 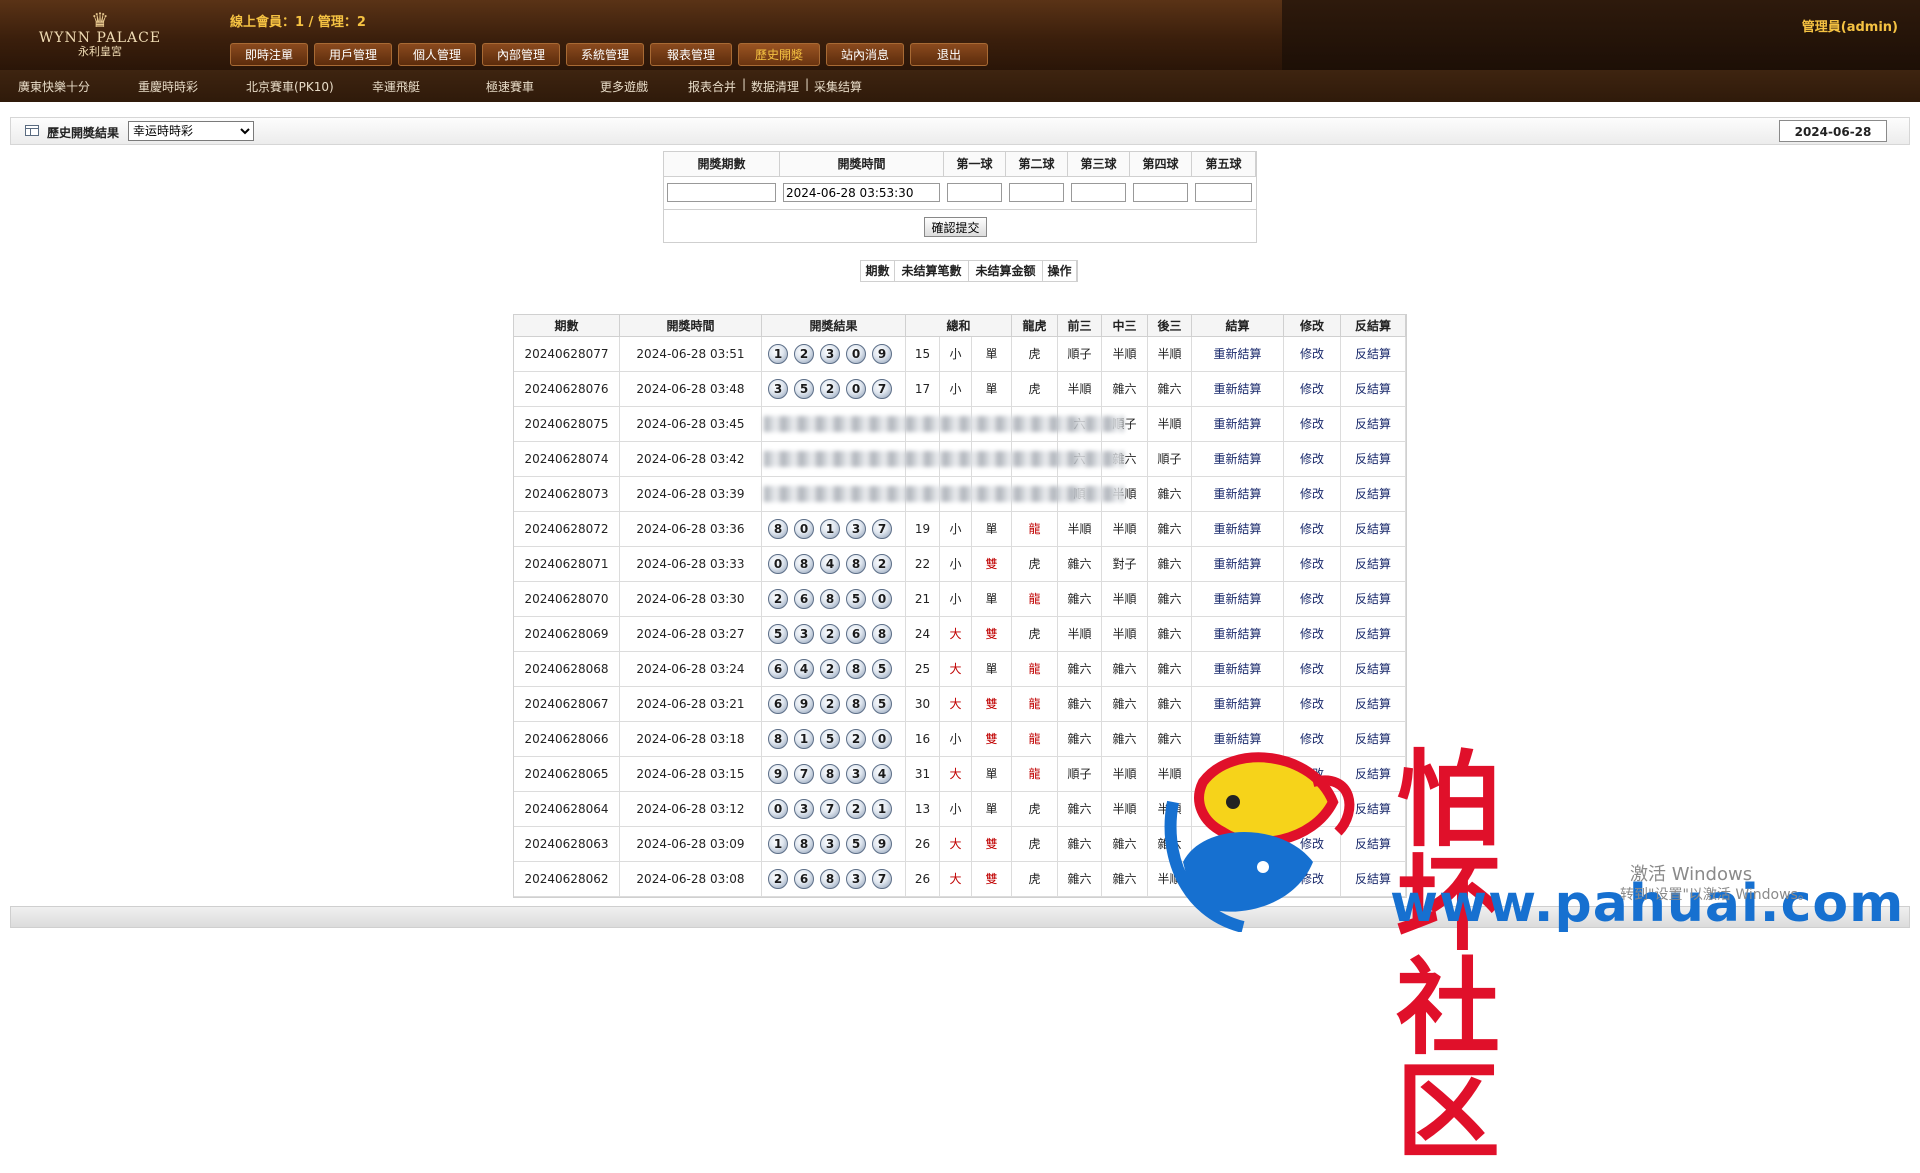 I want to click on cell-time: 2024-06-28 03:30, so click(x=691, y=599).